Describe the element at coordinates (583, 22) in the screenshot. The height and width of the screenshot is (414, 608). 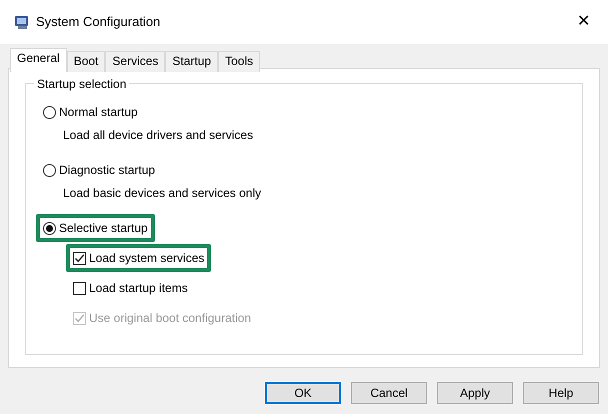
I see `close-button: ✕` at that location.